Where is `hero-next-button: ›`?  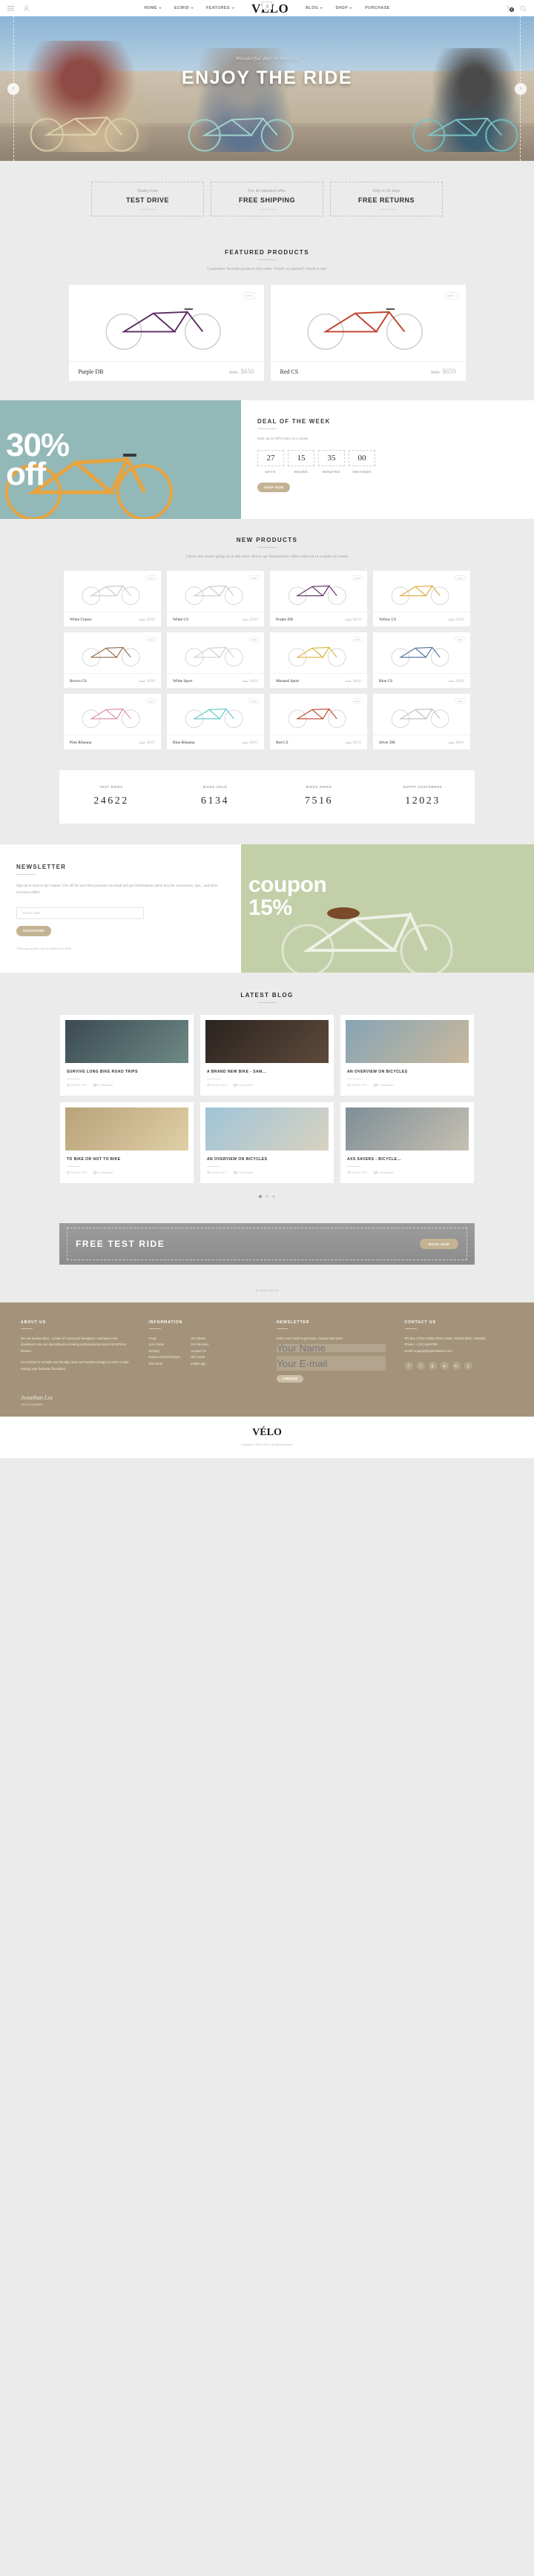
hero-next-button: › is located at coordinates (521, 88).